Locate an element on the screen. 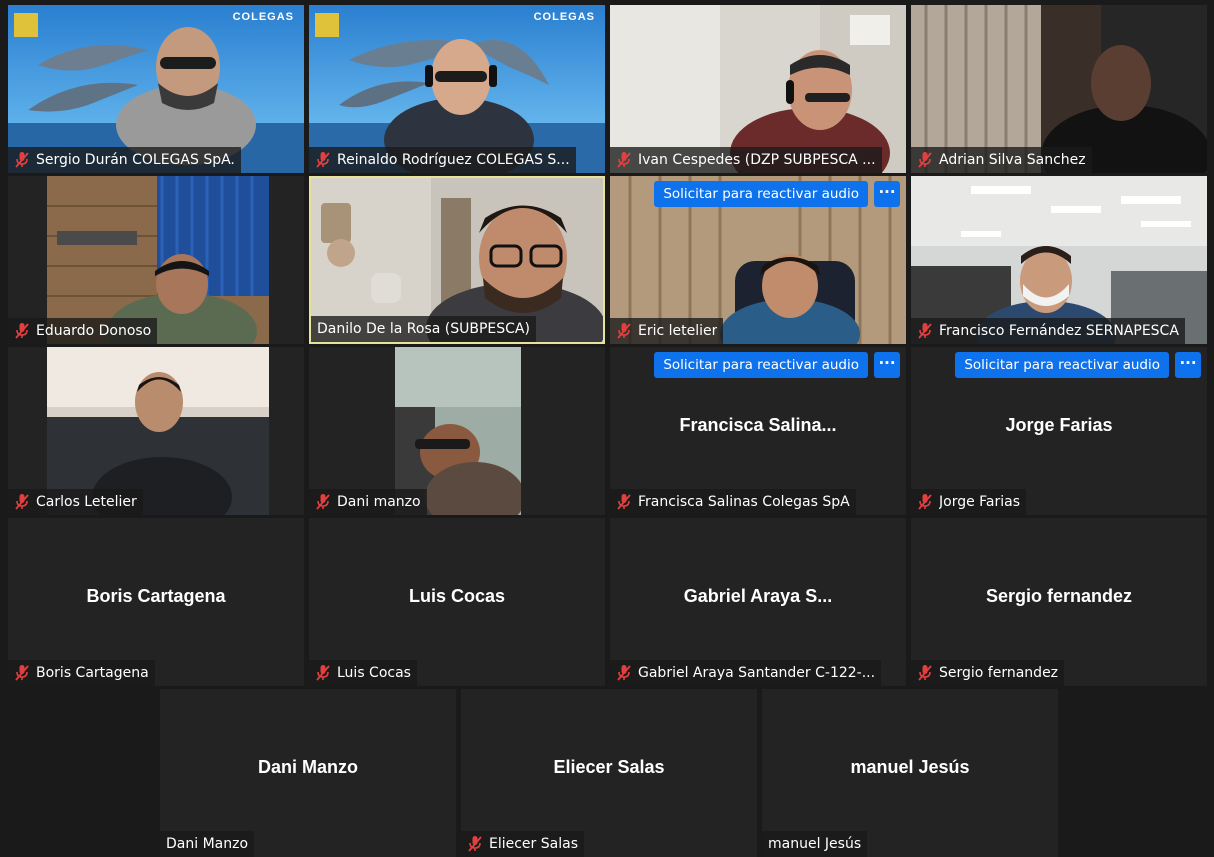 This screenshot has height=857, width=1214. participant-display-name: Sergio fernandez is located at coordinates (1059, 596).